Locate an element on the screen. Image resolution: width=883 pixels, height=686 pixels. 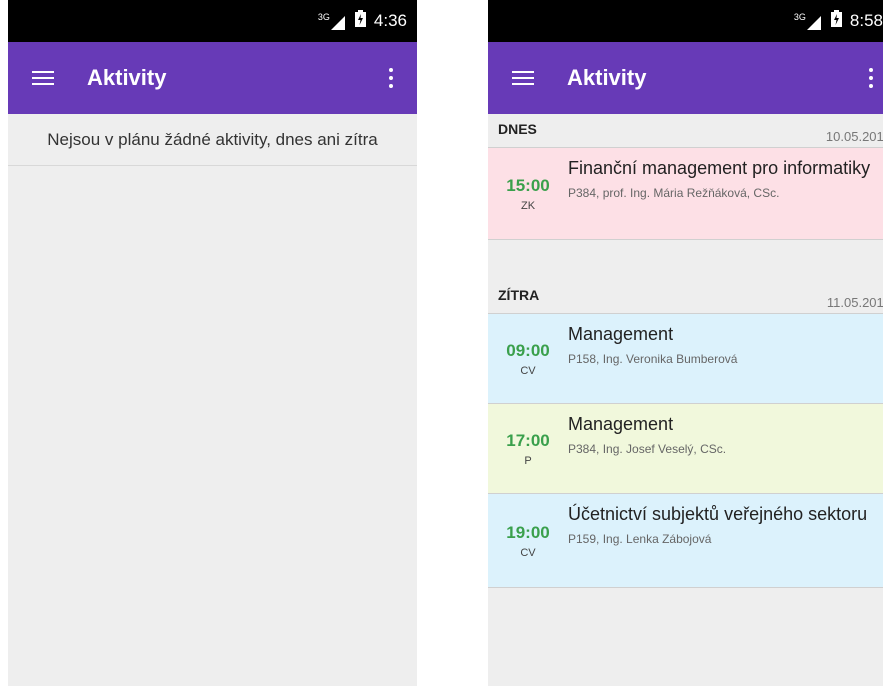
status-time: 4:36 is located at coordinates (390, 20).